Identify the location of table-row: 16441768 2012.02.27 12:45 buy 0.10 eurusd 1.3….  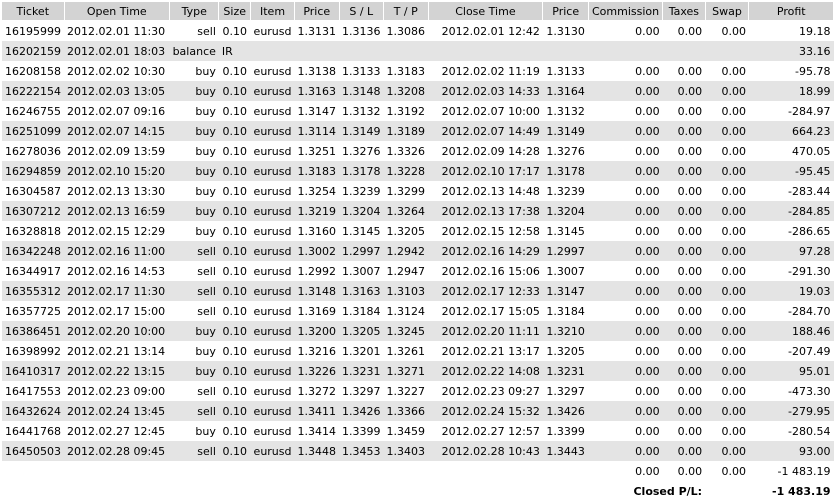
(418, 431).